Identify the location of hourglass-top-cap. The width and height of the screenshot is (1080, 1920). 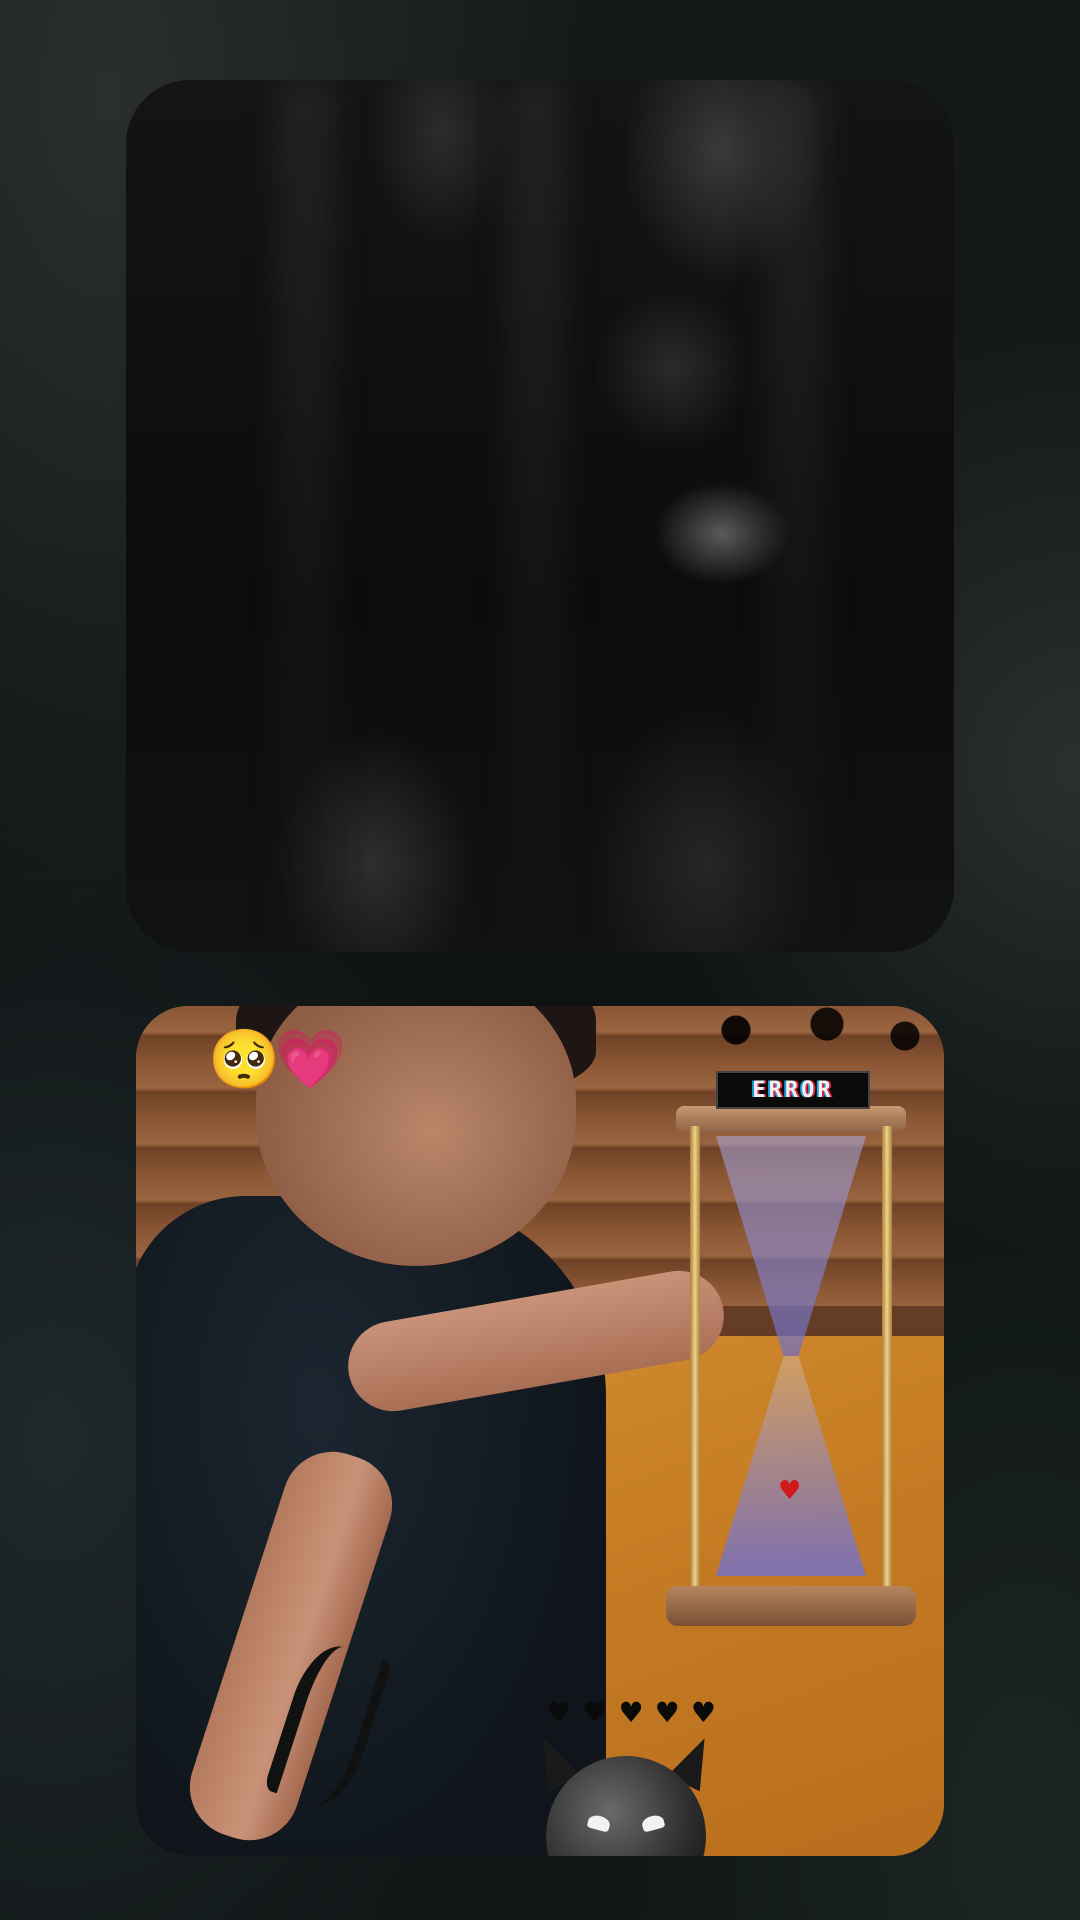
(791, 1119).